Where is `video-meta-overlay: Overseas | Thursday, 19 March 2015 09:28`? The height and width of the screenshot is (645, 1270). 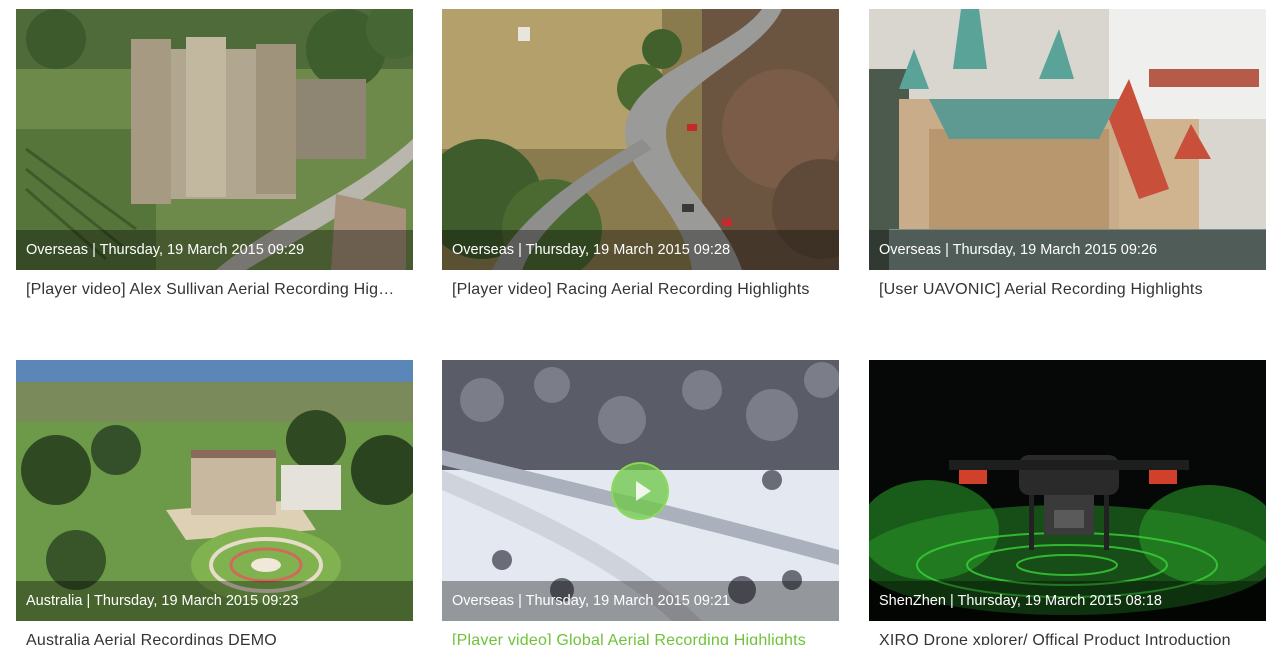 video-meta-overlay: Overseas | Thursday, 19 March 2015 09:28 is located at coordinates (640, 250).